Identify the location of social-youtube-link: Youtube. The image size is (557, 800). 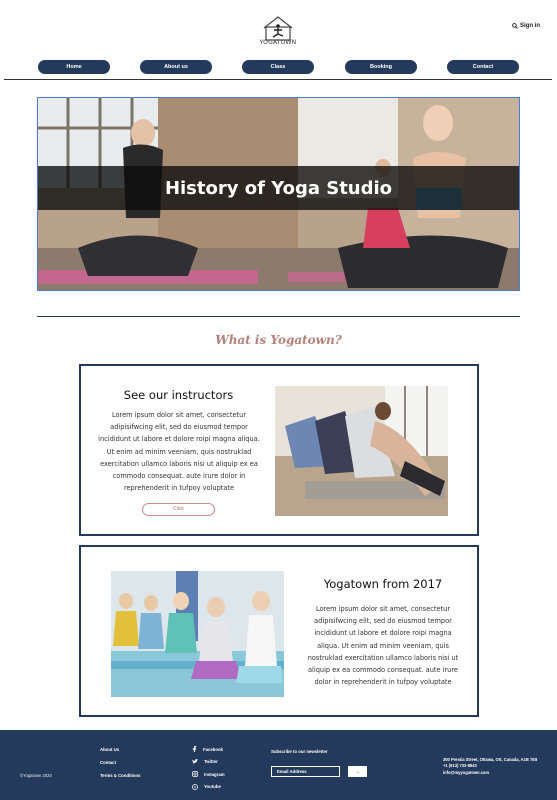
(208, 787).